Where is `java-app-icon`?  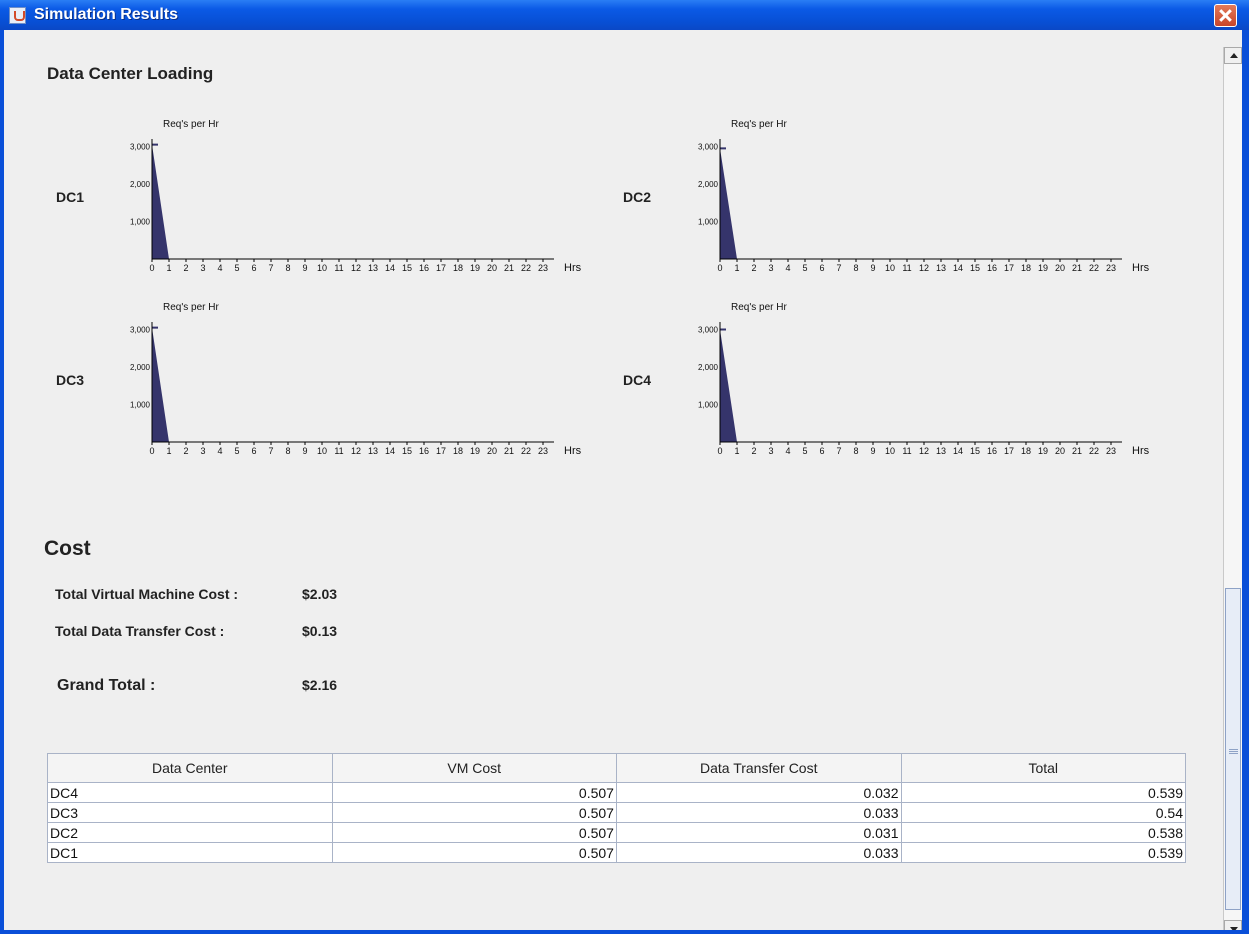
java-app-icon is located at coordinates (17, 15).